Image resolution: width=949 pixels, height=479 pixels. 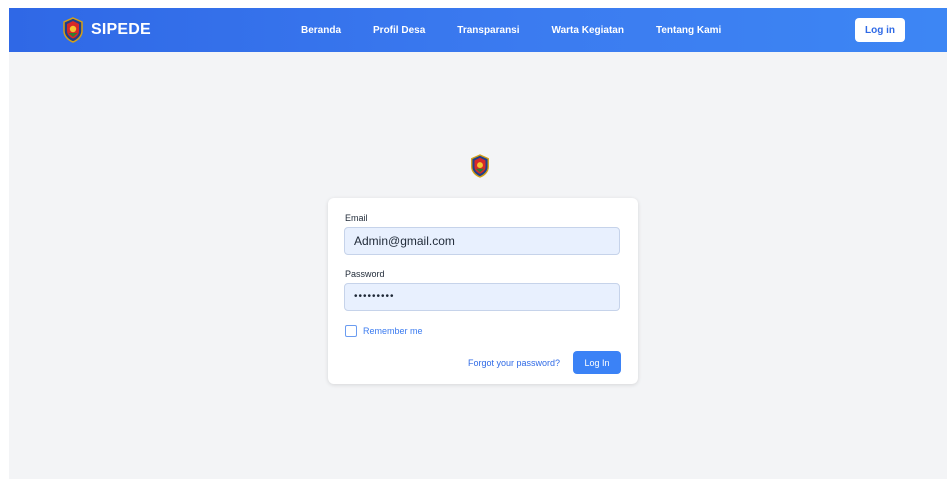 What do you see at coordinates (351, 331) in the screenshot?
I see `remember-me-checkbox` at bounding box center [351, 331].